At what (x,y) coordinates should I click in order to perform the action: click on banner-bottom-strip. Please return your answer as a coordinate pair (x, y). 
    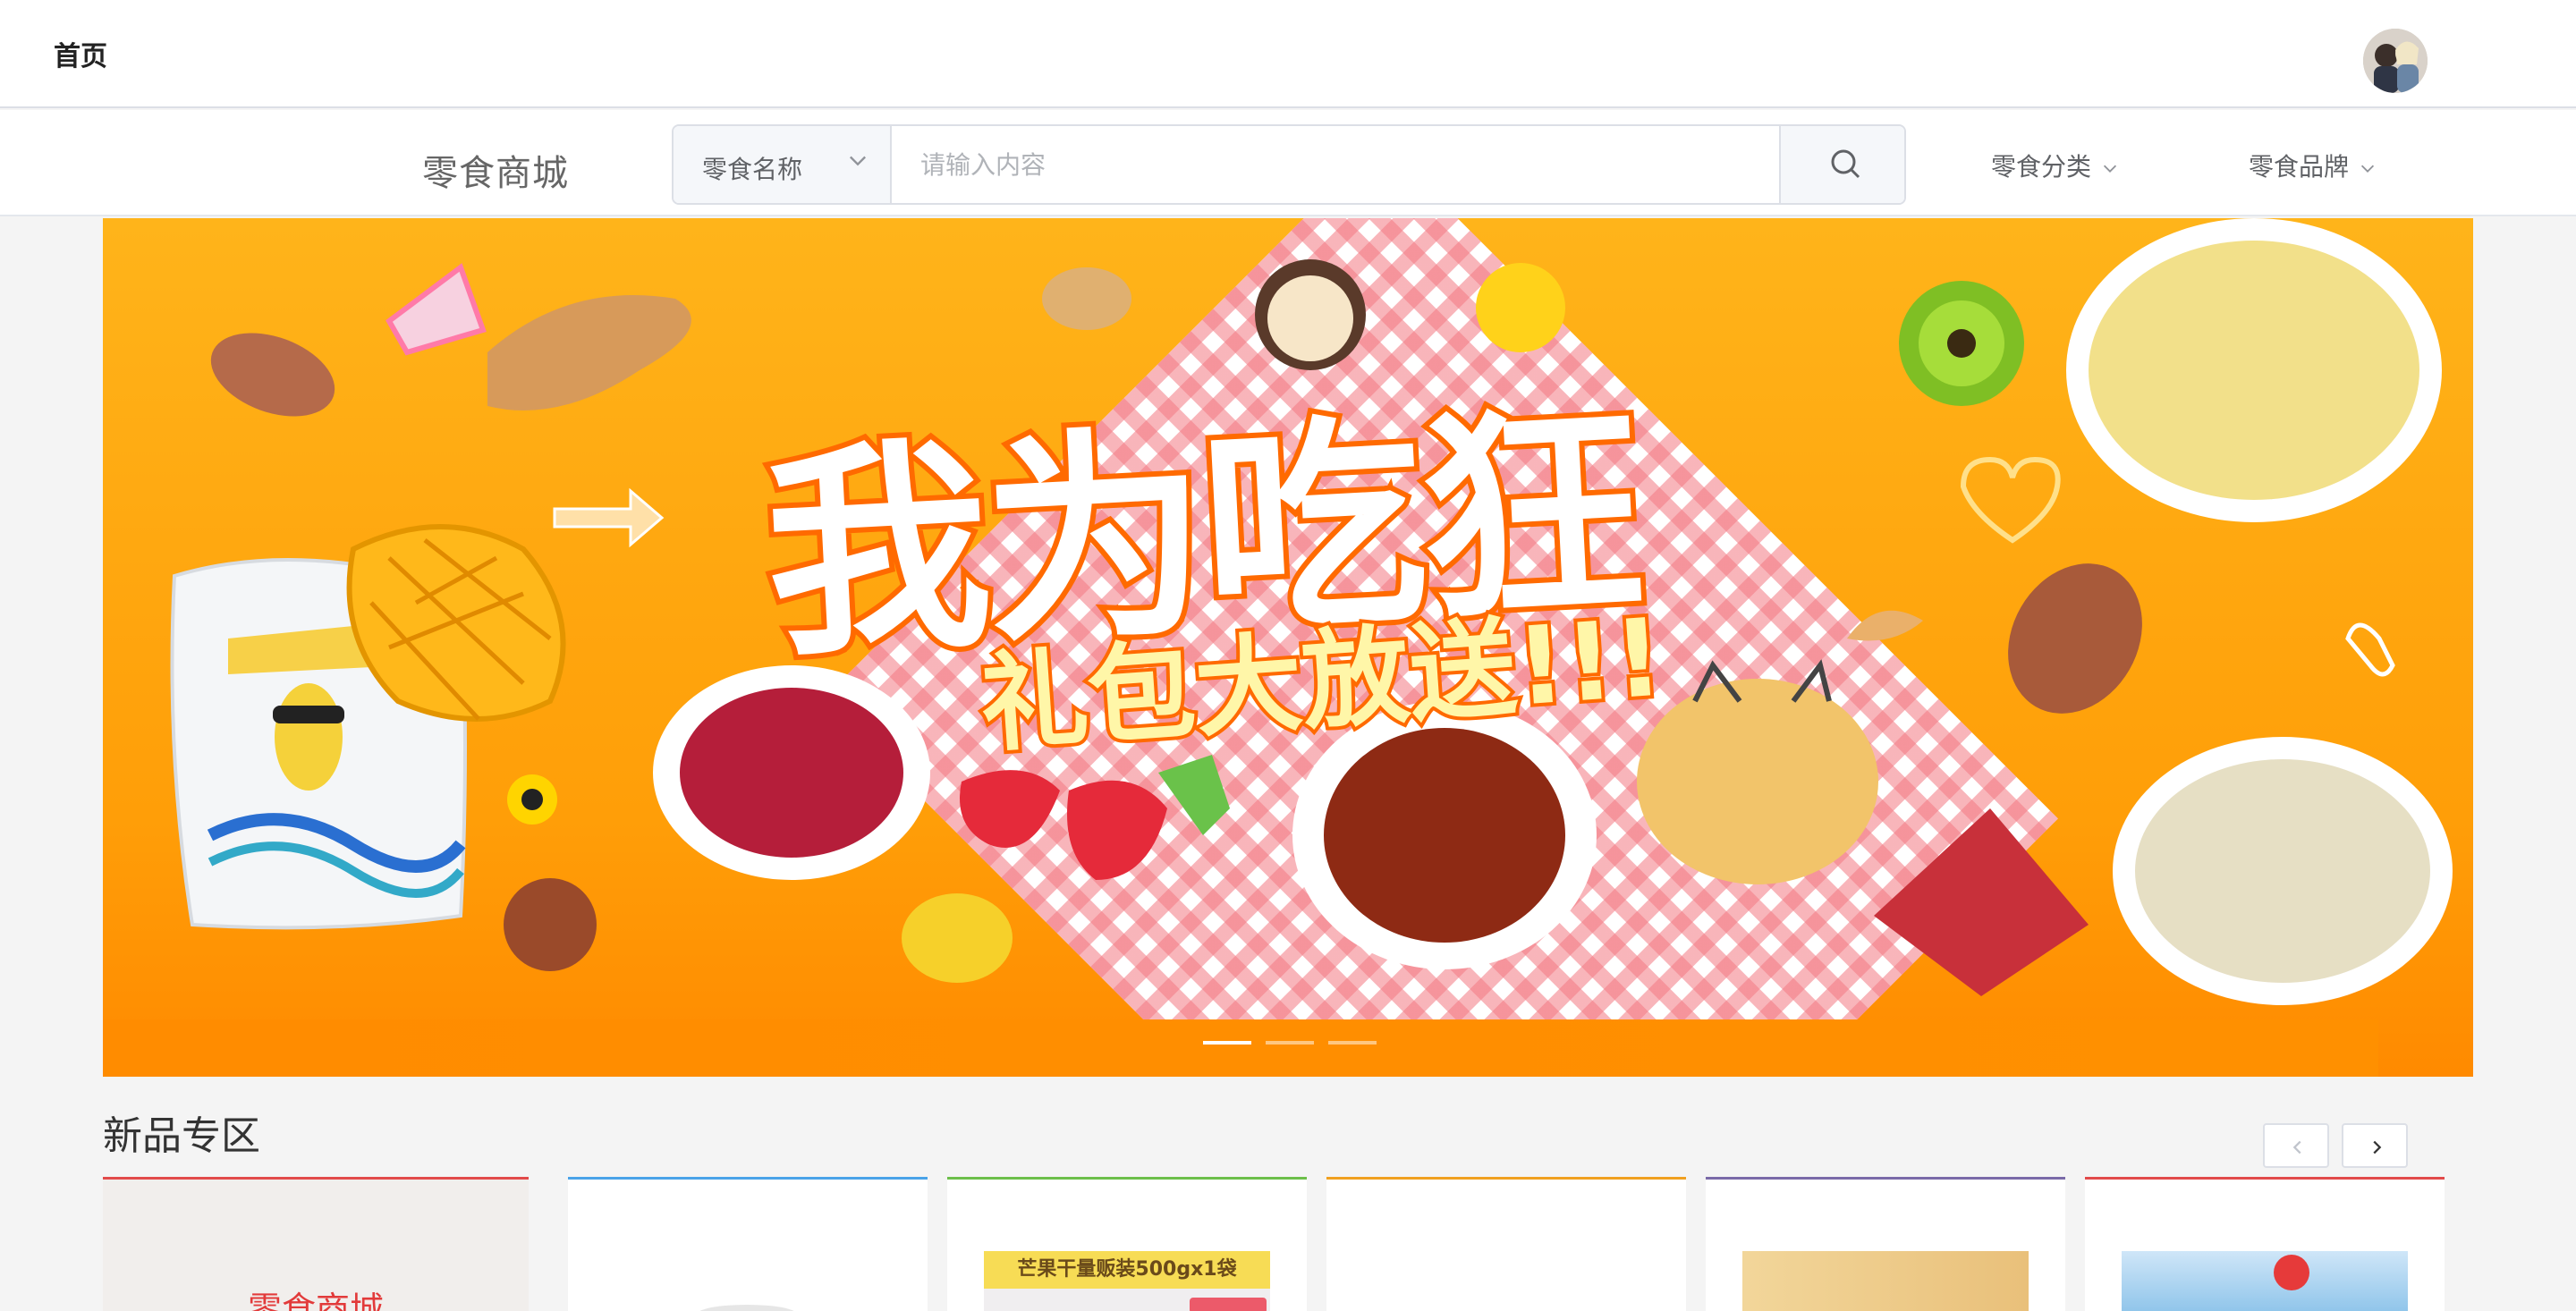
    Looking at the image, I should click on (1288, 1048).